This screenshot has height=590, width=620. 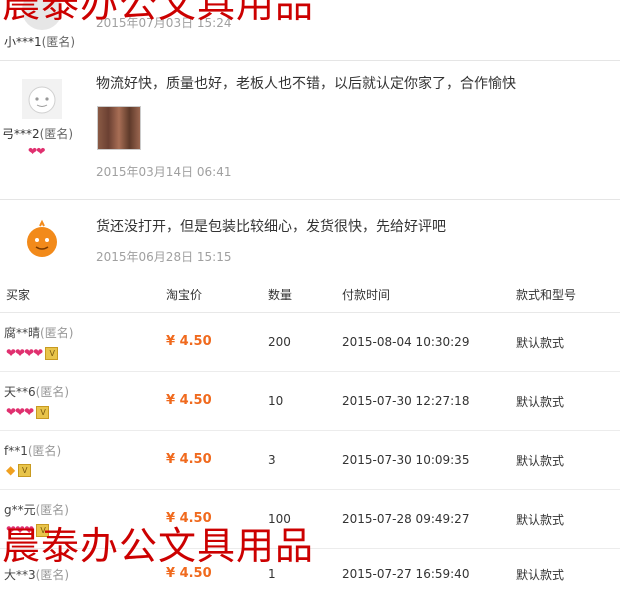 What do you see at coordinates (271, 227) in the screenshot?
I see `review-text: 货还没打开，但是包装比较细心，发货很快，先给好评吧` at bounding box center [271, 227].